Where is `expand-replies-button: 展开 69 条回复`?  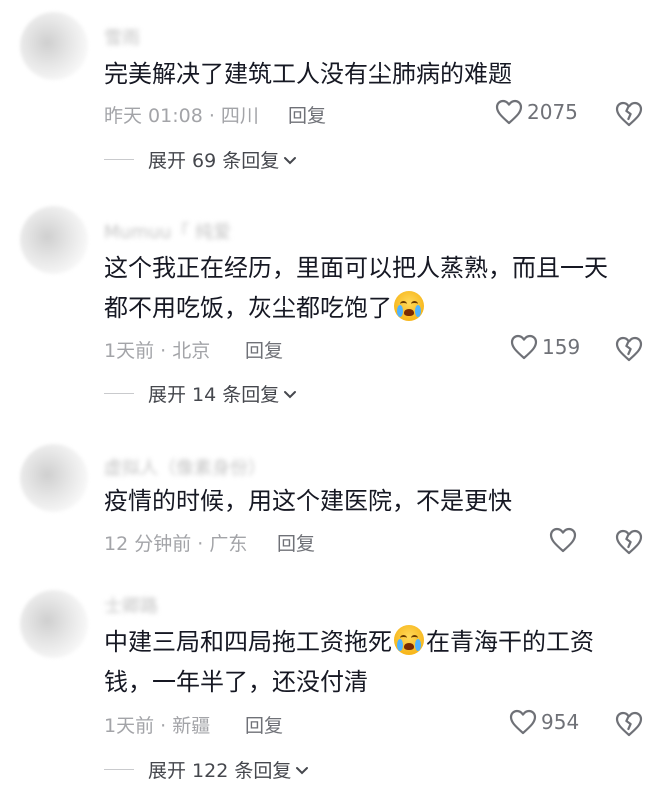 expand-replies-button: 展开 69 条回复 is located at coordinates (200, 159).